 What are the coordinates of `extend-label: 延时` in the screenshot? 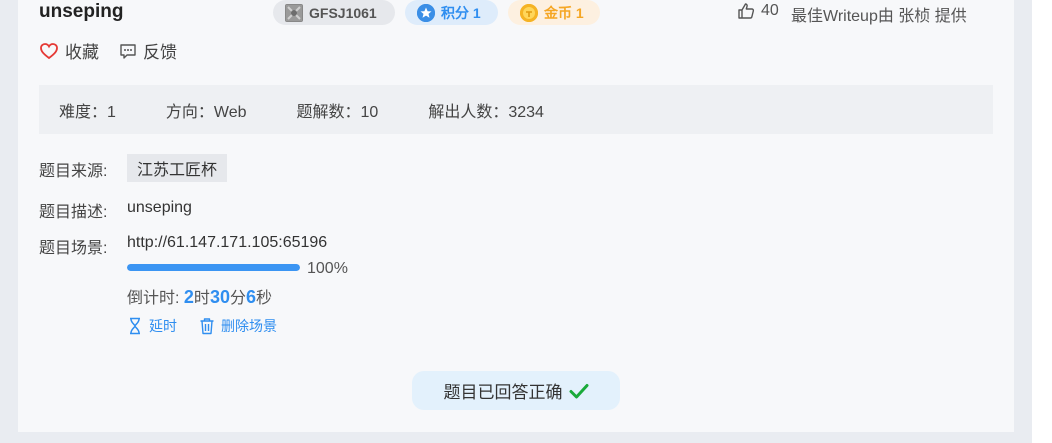 It's located at (163, 326).